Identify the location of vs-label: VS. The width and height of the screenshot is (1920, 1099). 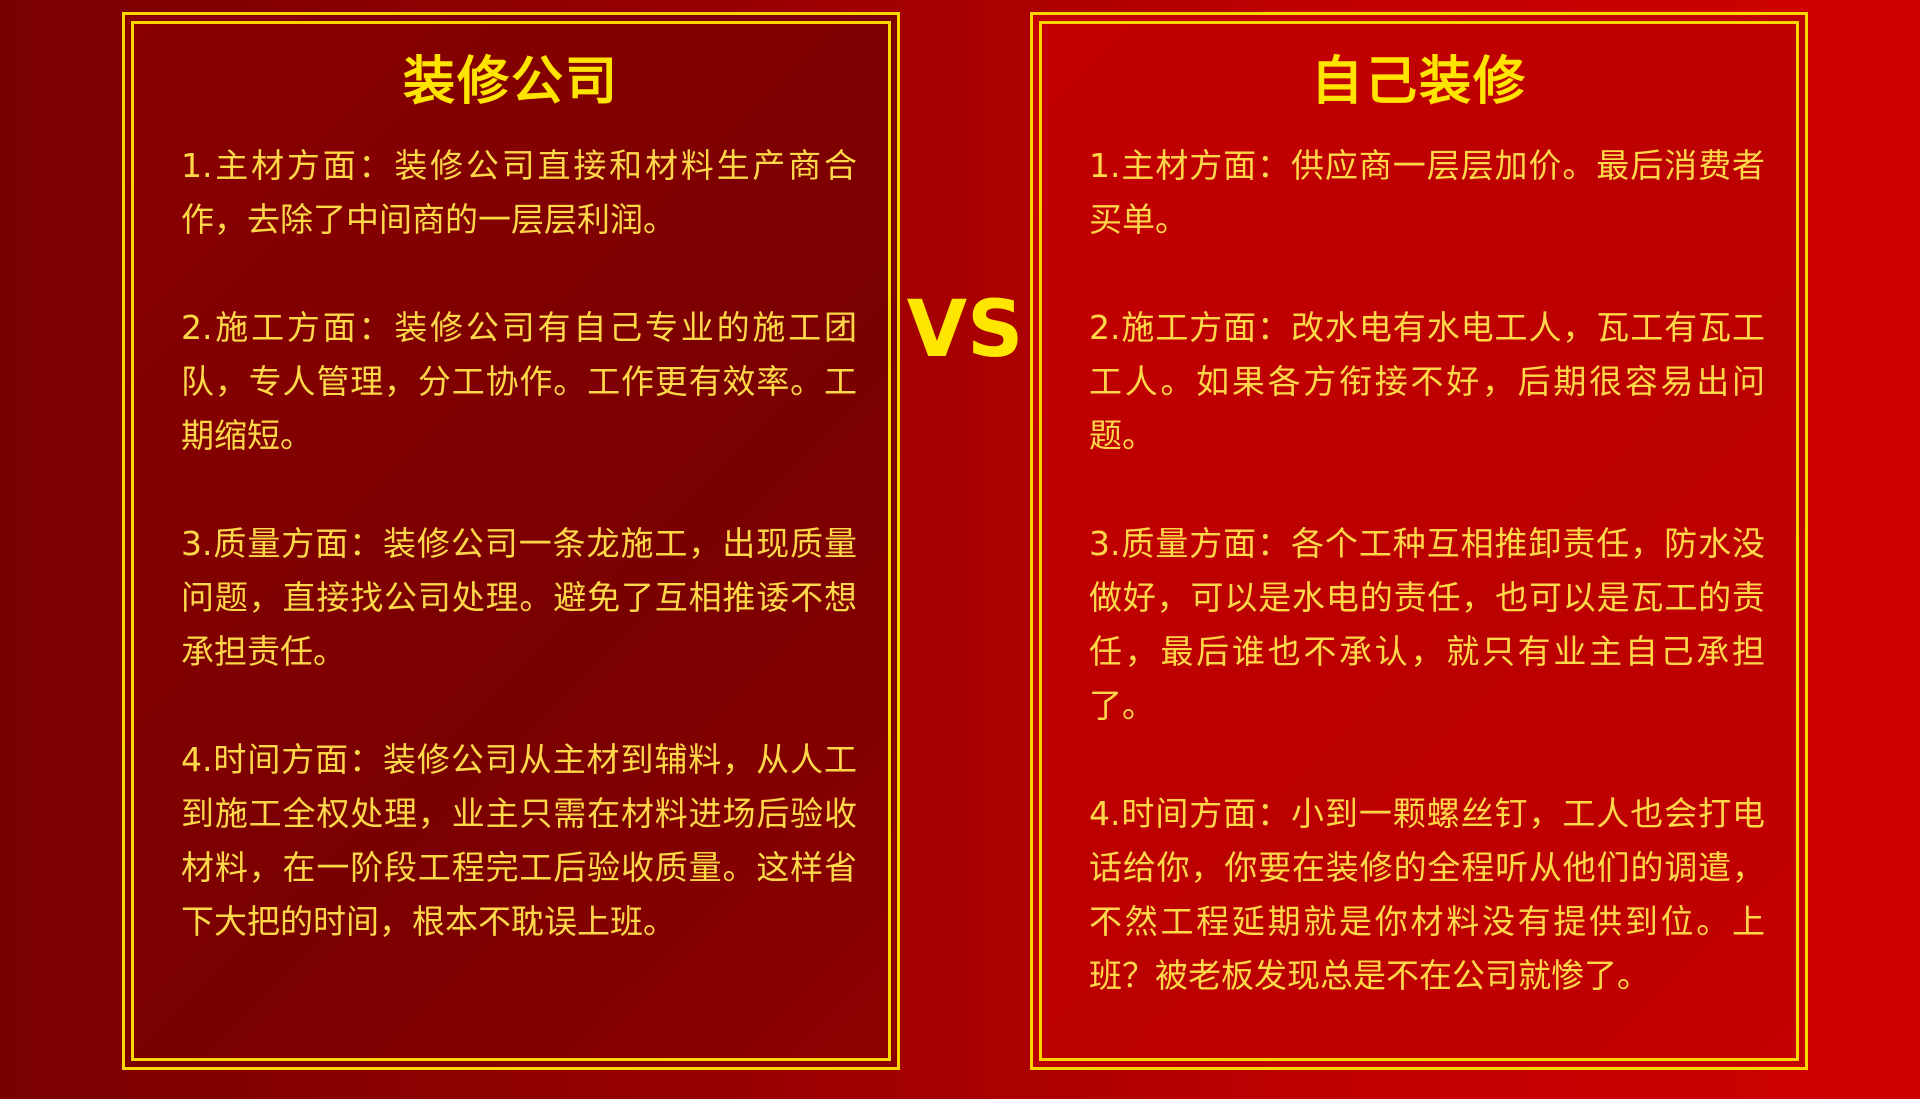
(965, 330).